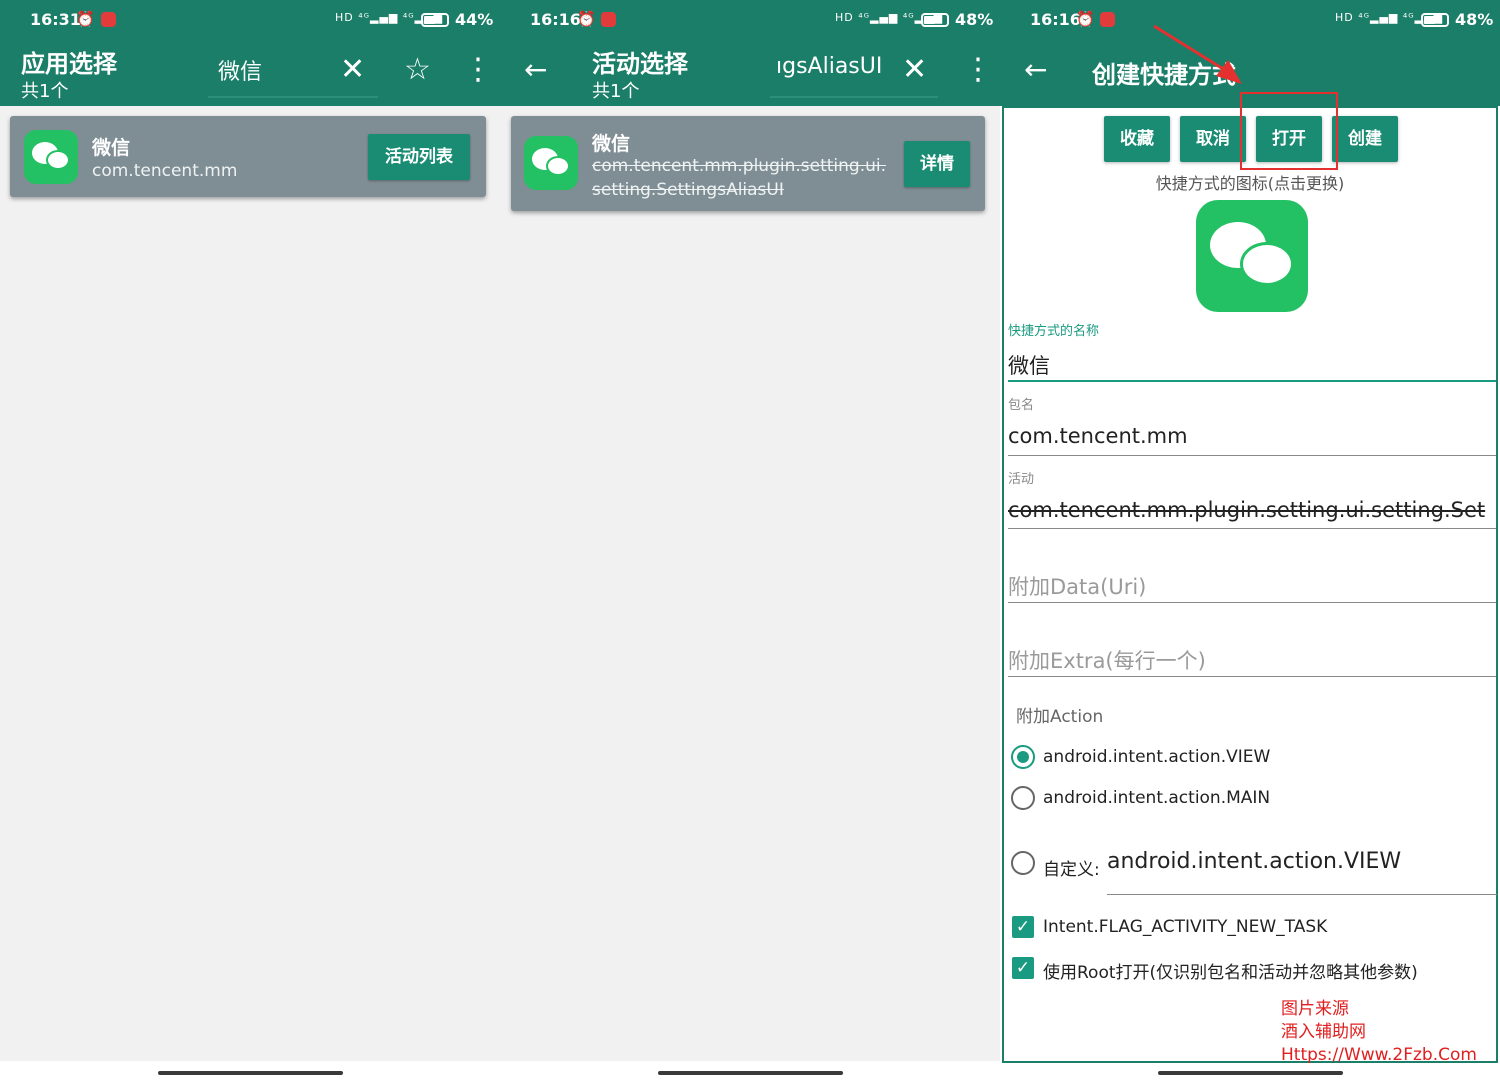 Image resolution: width=1500 pixels, height=1083 pixels. I want to click on shortcut-icon, so click(1252, 256).